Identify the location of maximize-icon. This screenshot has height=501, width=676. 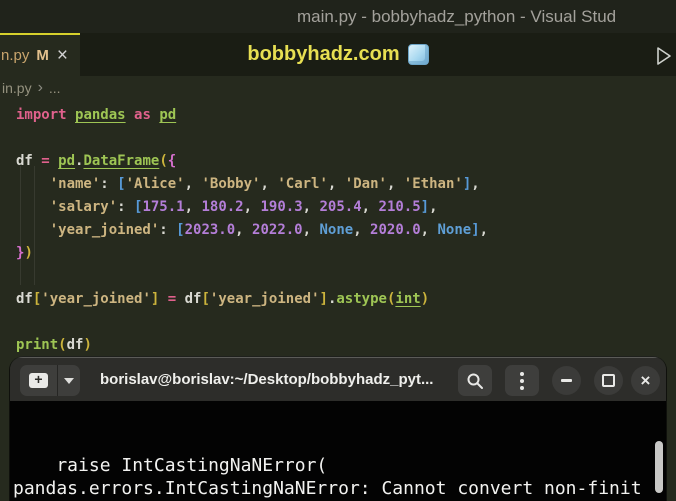
(608, 380).